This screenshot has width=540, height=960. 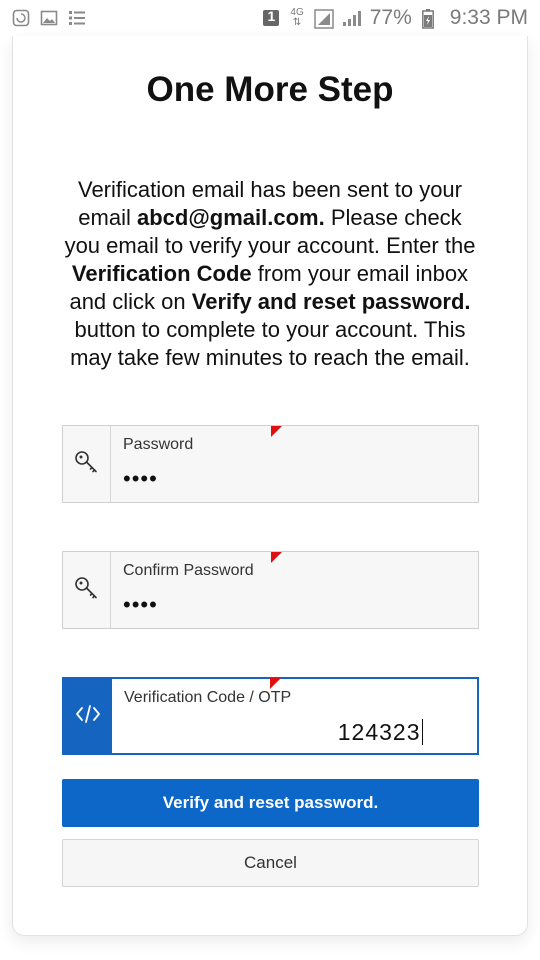 I want to click on password-input: Password ••••, so click(x=294, y=464).